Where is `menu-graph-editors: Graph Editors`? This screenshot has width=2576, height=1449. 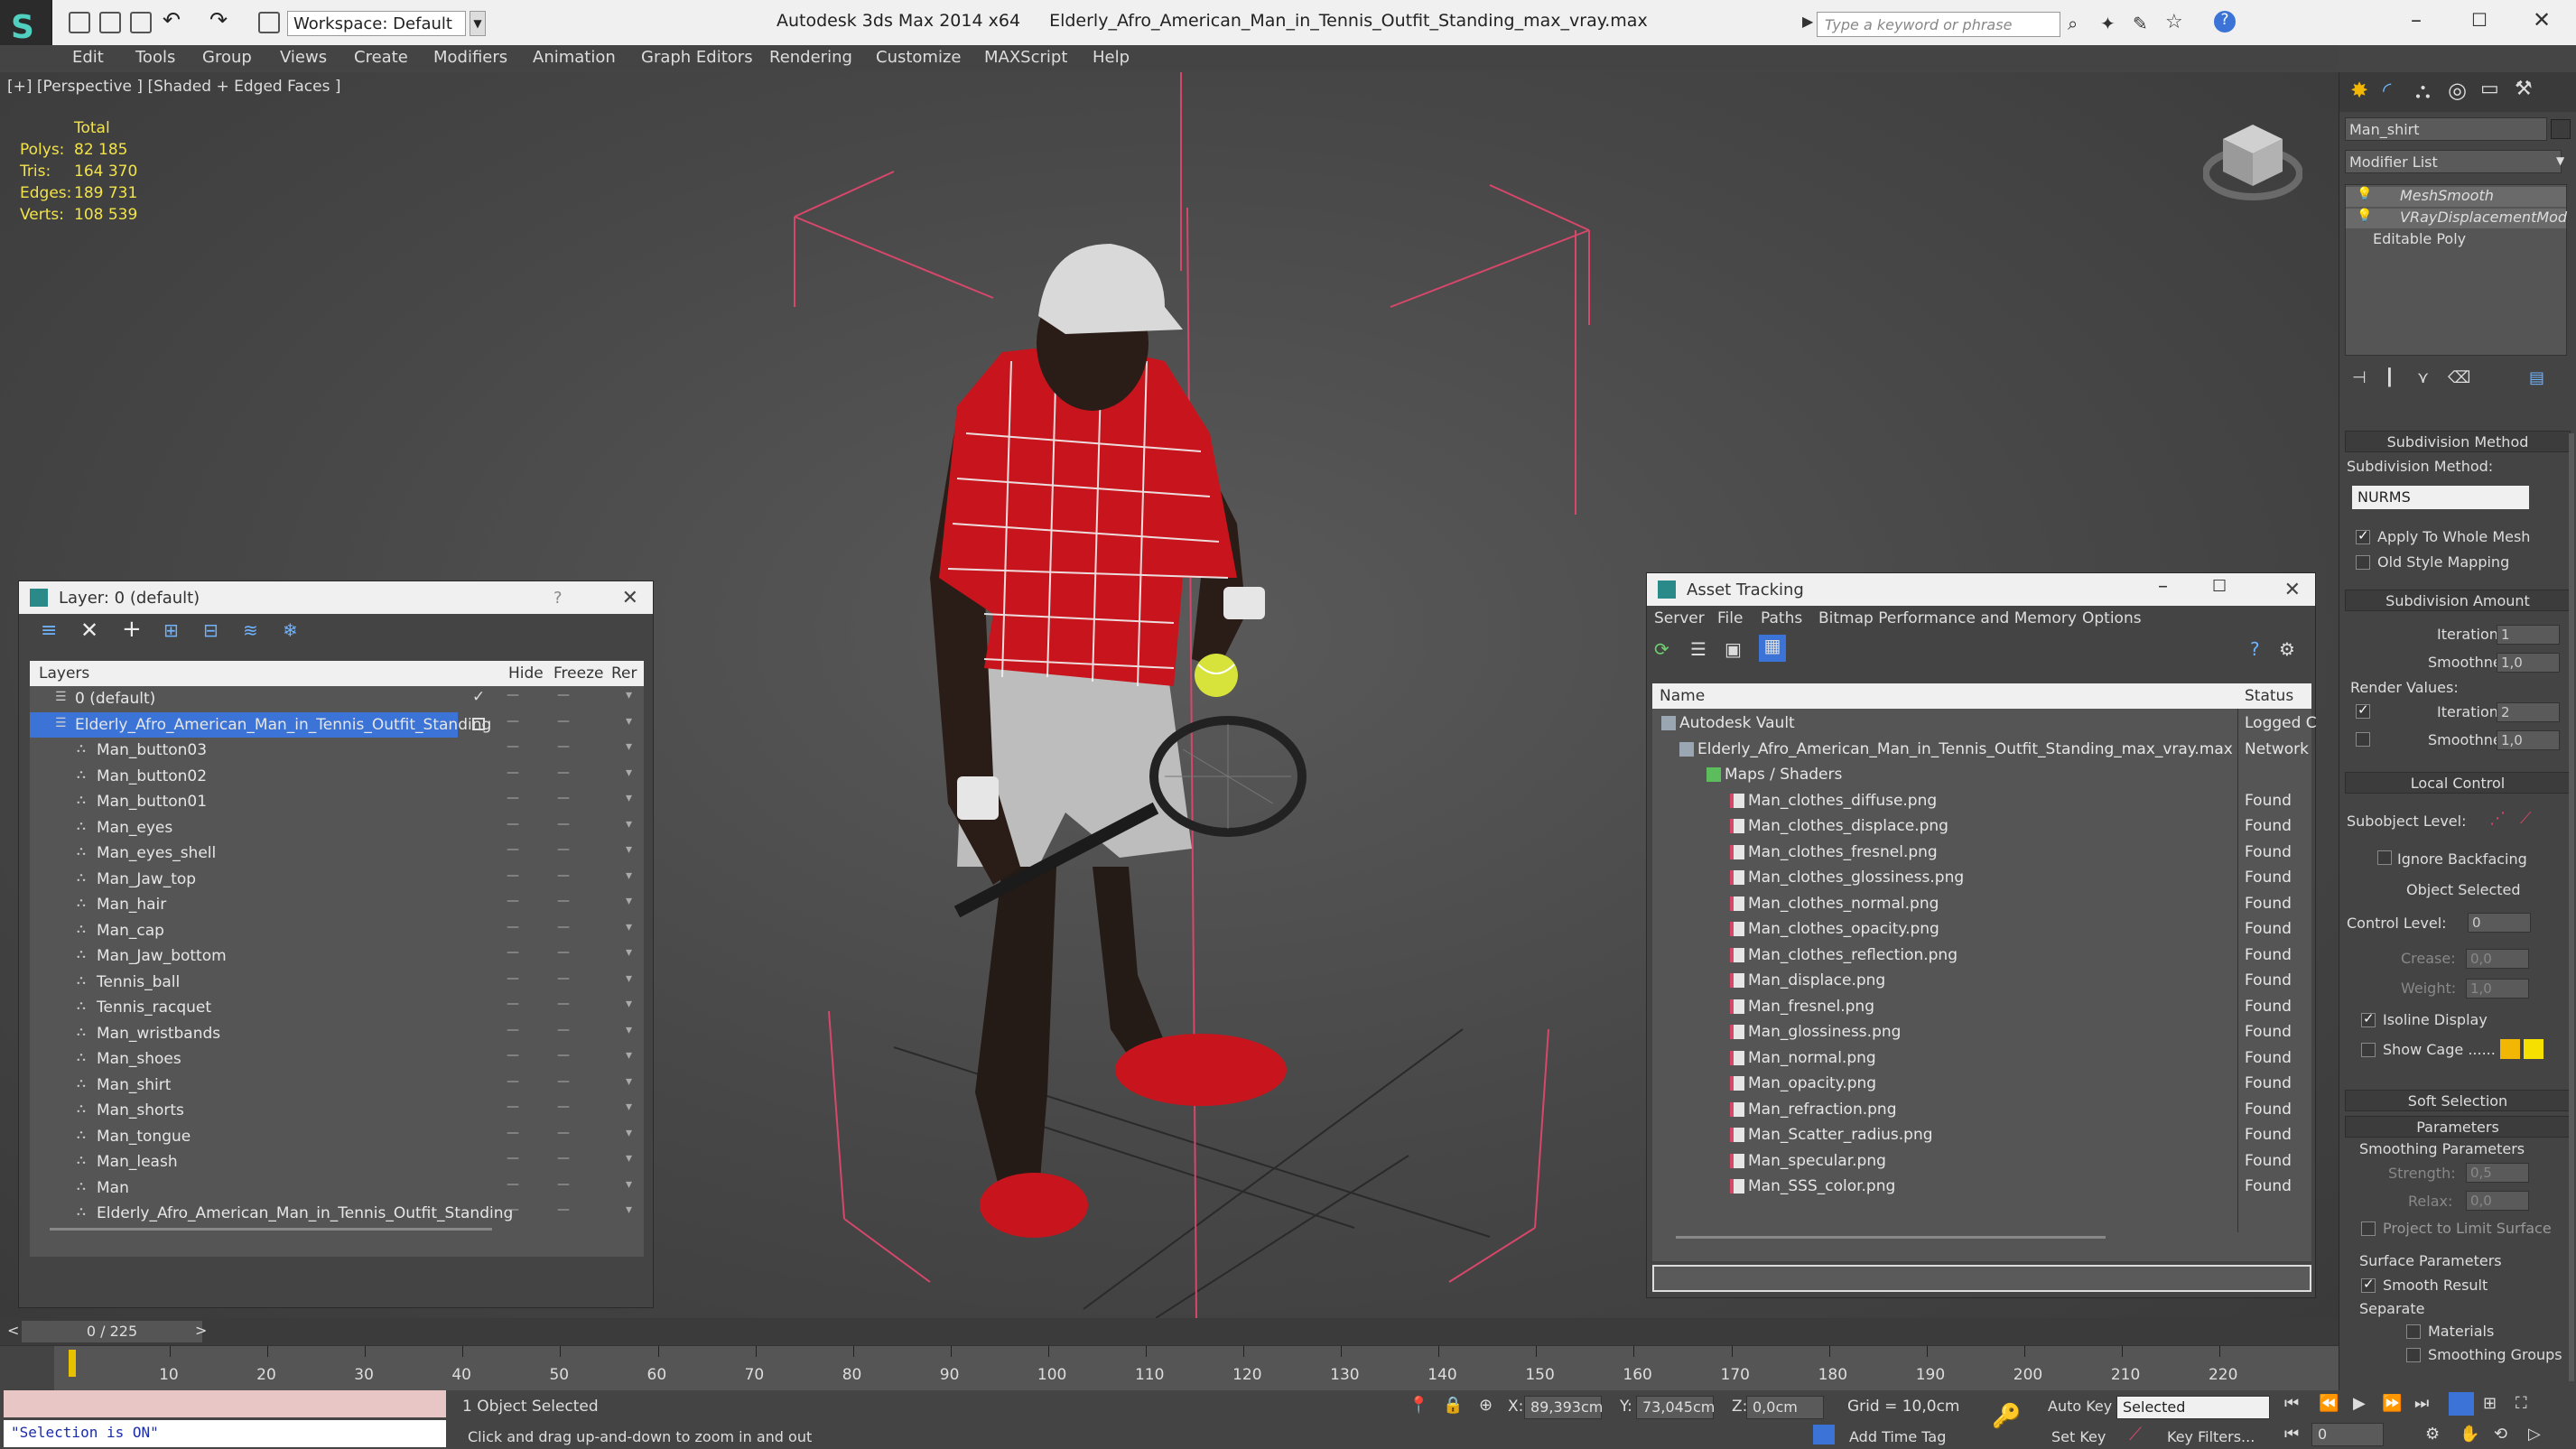 menu-graph-editors: Graph Editors is located at coordinates (697, 57).